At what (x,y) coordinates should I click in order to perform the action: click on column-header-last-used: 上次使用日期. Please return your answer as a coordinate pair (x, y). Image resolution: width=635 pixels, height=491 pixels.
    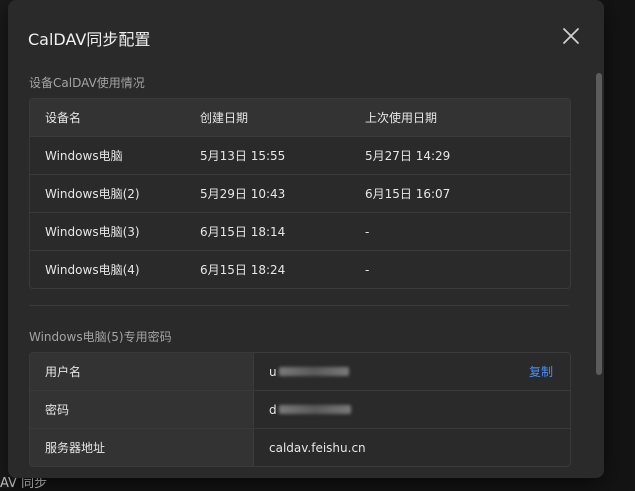
    Looking at the image, I should click on (401, 118).